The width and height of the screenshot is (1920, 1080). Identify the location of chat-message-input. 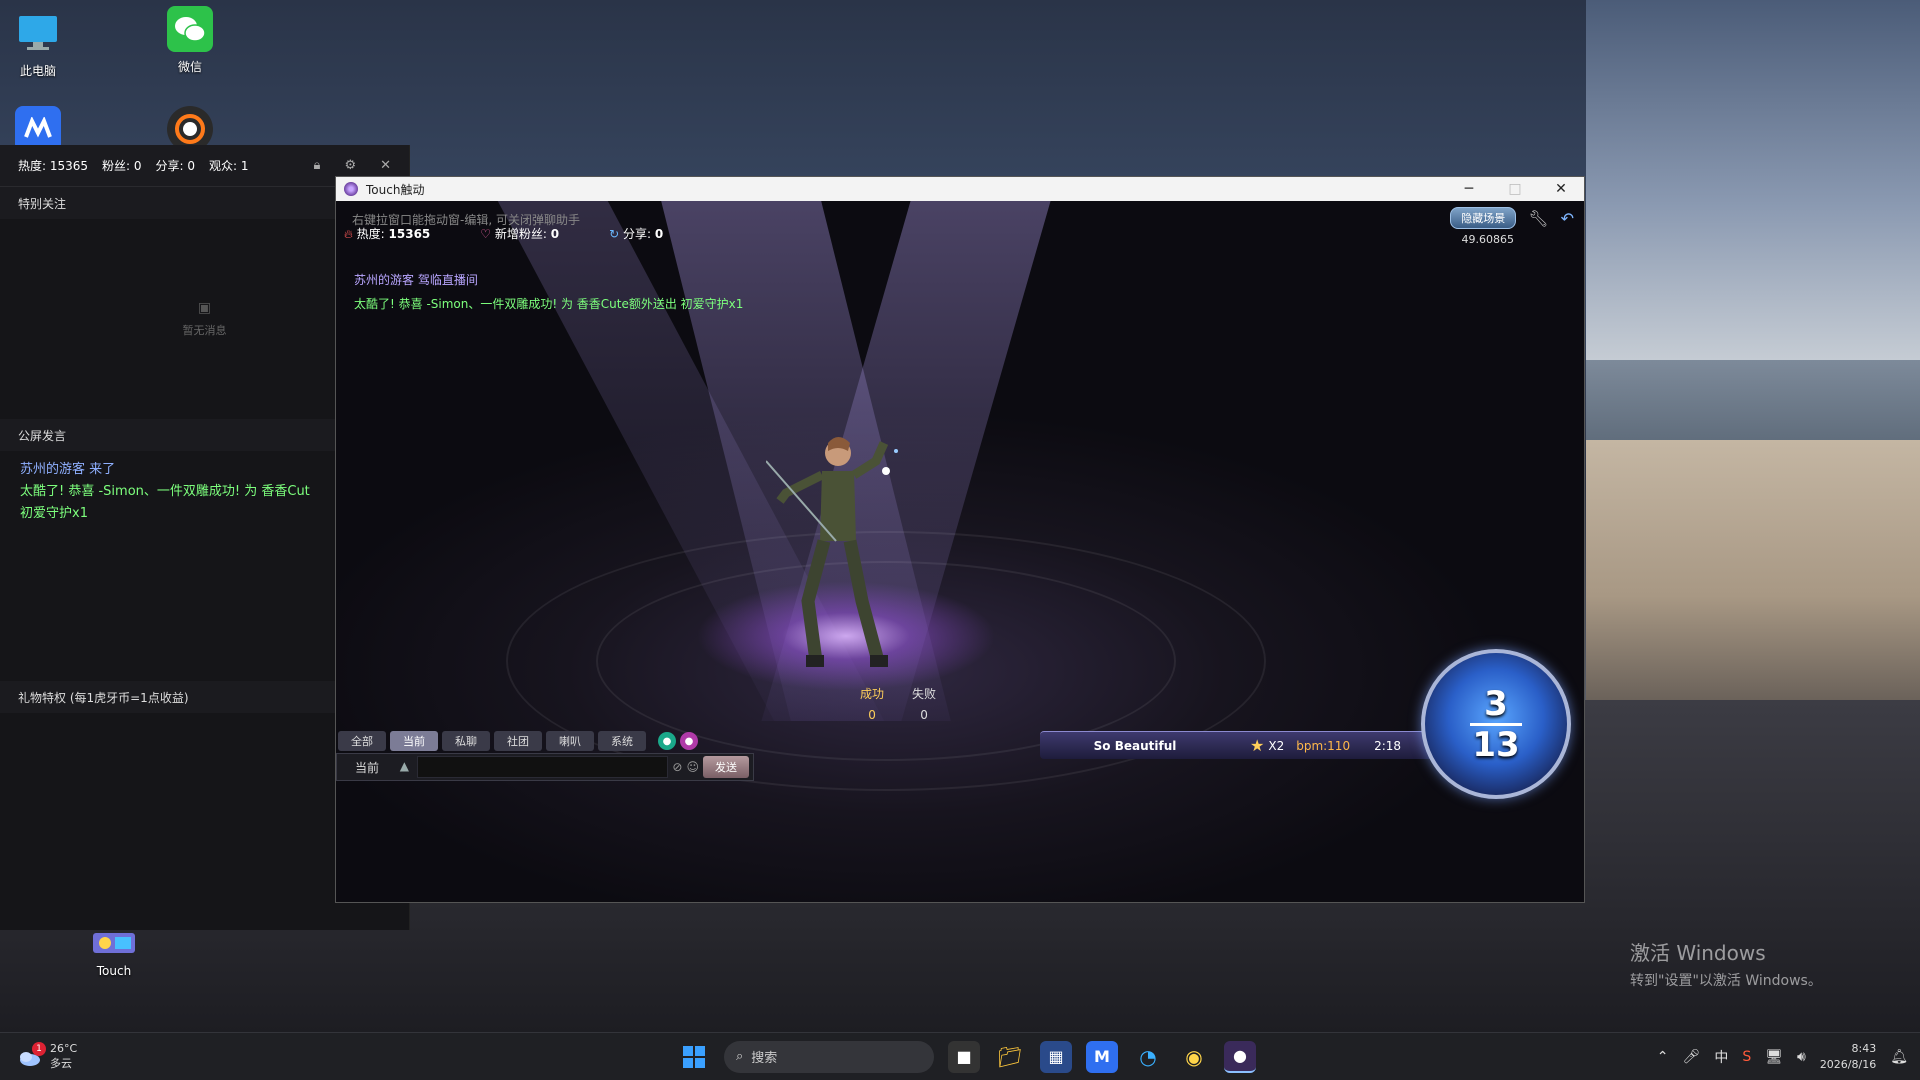
(543, 767).